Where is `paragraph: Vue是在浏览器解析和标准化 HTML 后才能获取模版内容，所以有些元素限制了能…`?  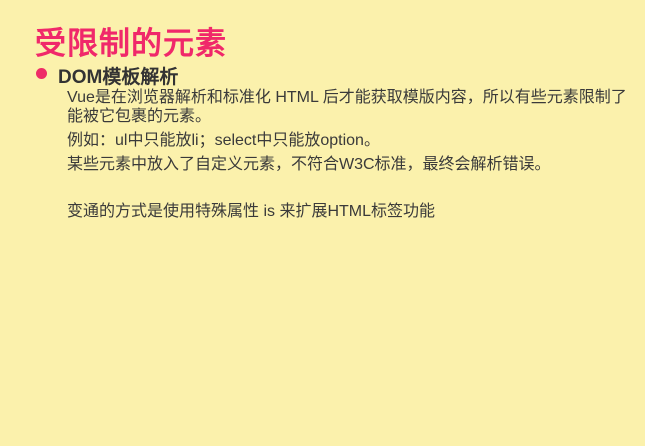 paragraph: Vue是在浏览器解析和标准化 HTML 后才能获取模版内容，所以有些元素限制了能… is located at coordinates (347, 107).